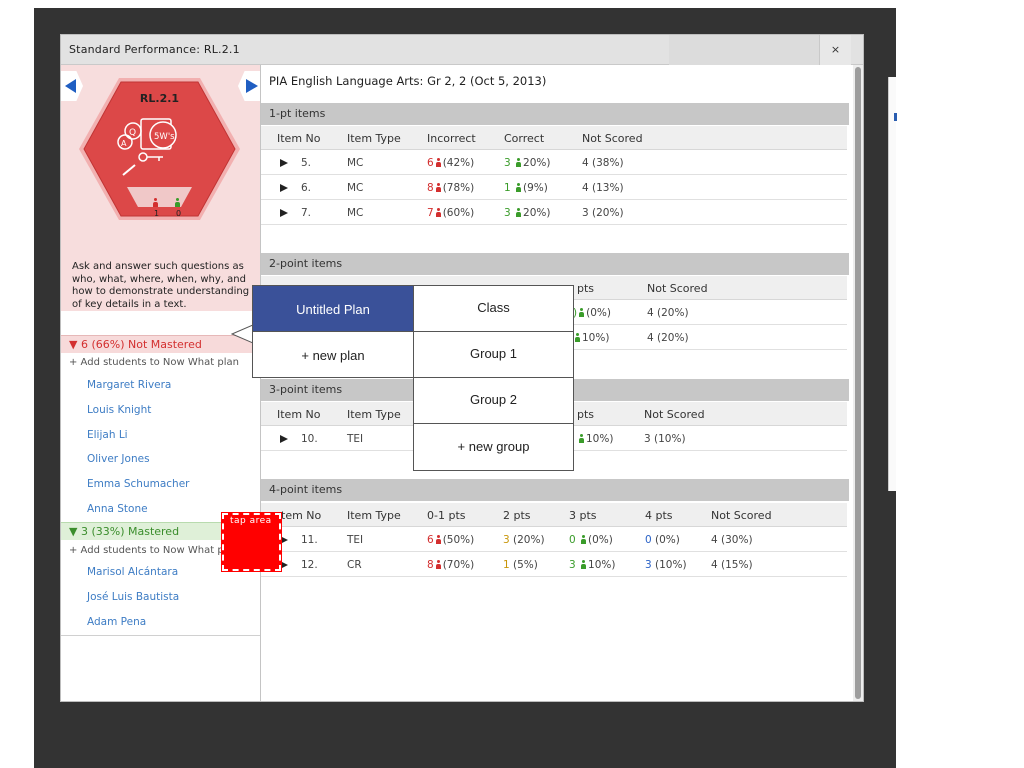 The image size is (1024, 768). I want to click on tap-area-hotspot: tap area, so click(251, 542).